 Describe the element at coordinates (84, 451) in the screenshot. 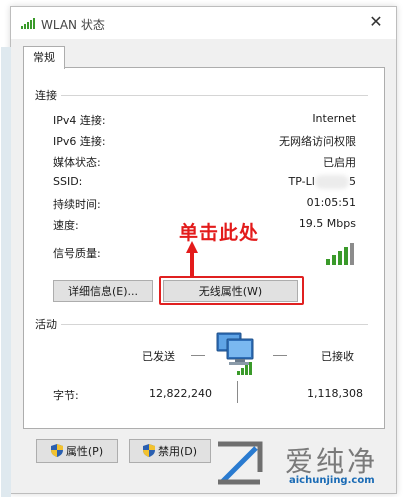

I see `properties-label: 属性(P)` at that location.